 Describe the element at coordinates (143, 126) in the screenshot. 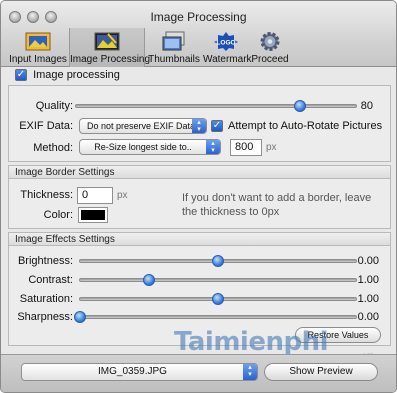

I see `exif-popup: Do not preserve EXIF Data ▴ ▾` at that location.